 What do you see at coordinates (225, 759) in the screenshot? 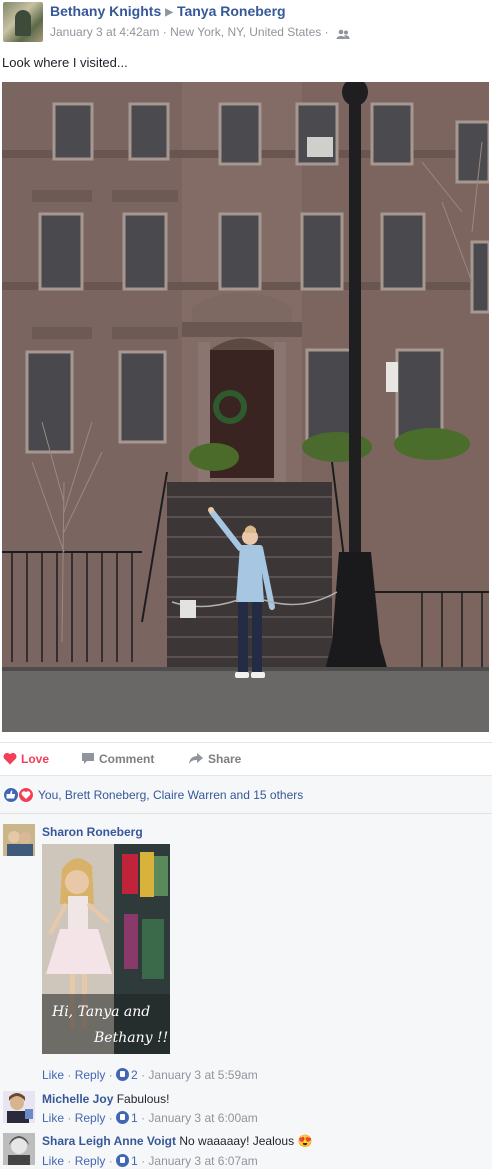
I see `share-label: Share` at bounding box center [225, 759].